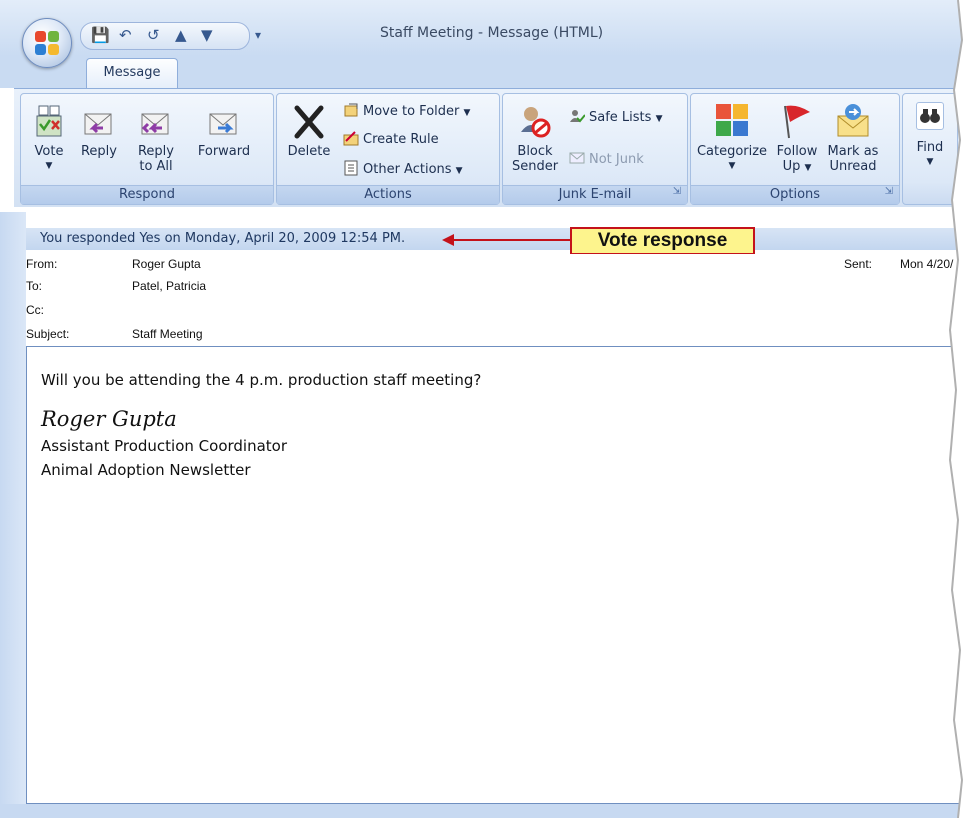 The image size is (972, 818). What do you see at coordinates (167, 334) in the screenshot?
I see `subject-value: Staff Meeting` at bounding box center [167, 334].